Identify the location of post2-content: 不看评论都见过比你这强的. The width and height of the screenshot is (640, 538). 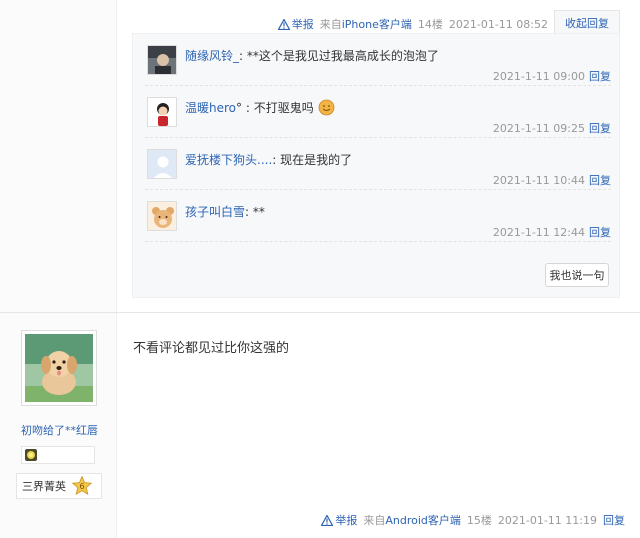
(211, 348).